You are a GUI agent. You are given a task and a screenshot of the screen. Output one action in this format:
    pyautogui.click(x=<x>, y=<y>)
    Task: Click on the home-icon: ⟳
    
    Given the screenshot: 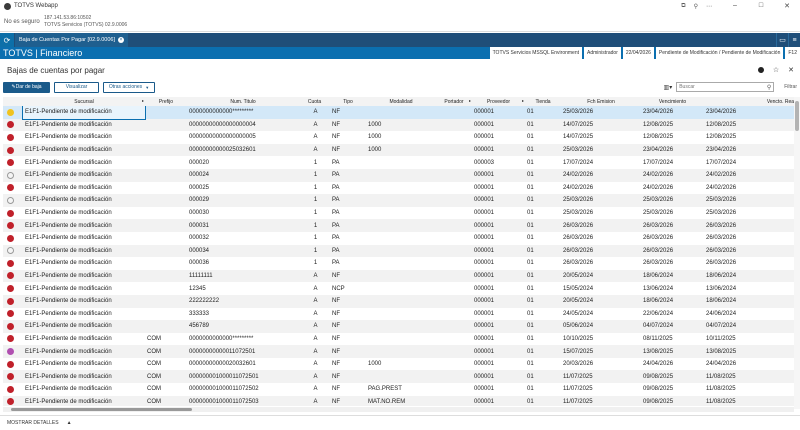 What is the action you would take?
    pyautogui.click(x=7, y=40)
    